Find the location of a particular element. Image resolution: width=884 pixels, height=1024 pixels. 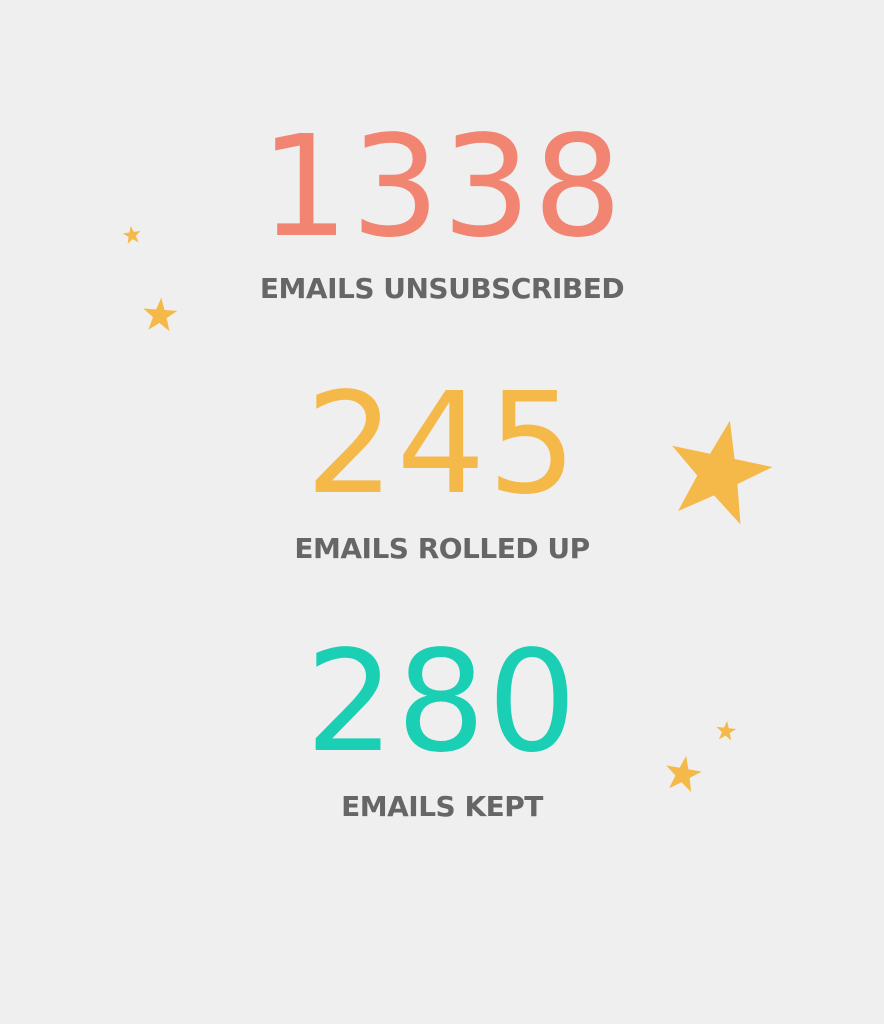

stat-unsubscribed-label: EMAILS UNSUBSCRIBED is located at coordinates (442, 288).